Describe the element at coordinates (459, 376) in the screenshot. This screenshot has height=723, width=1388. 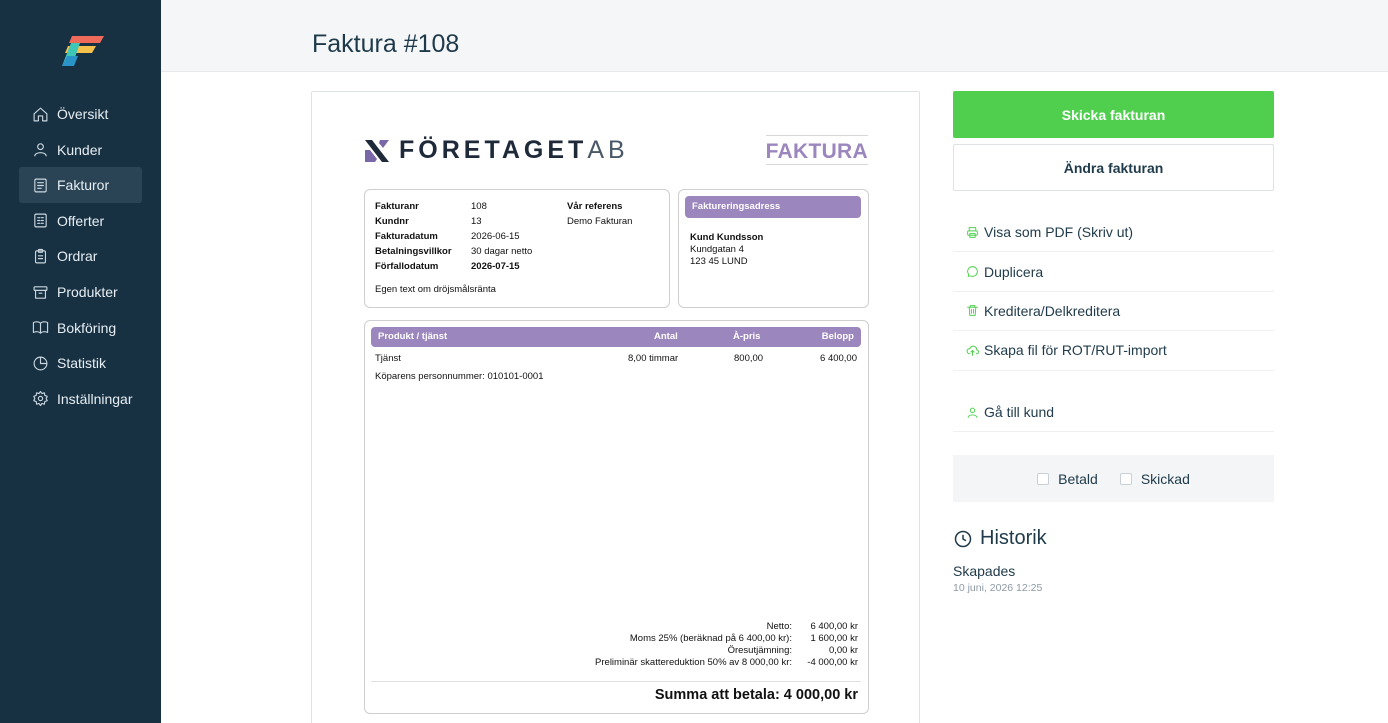
I see `buyer-note-text: Köparens personnummer: 010101-0001` at that location.